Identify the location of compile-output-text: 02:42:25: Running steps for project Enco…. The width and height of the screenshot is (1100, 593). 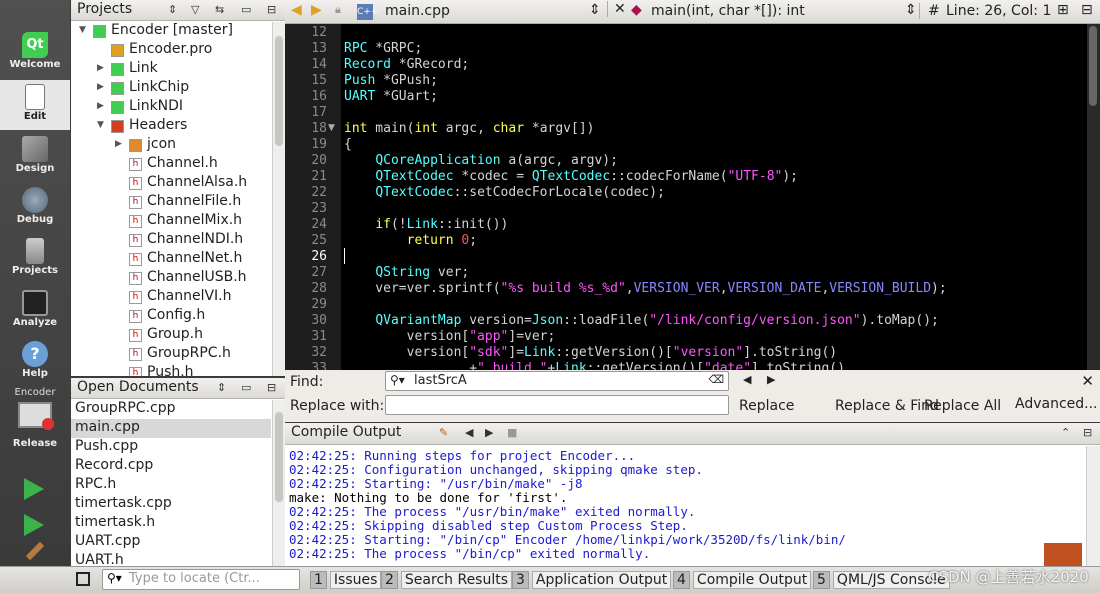
(685, 506).